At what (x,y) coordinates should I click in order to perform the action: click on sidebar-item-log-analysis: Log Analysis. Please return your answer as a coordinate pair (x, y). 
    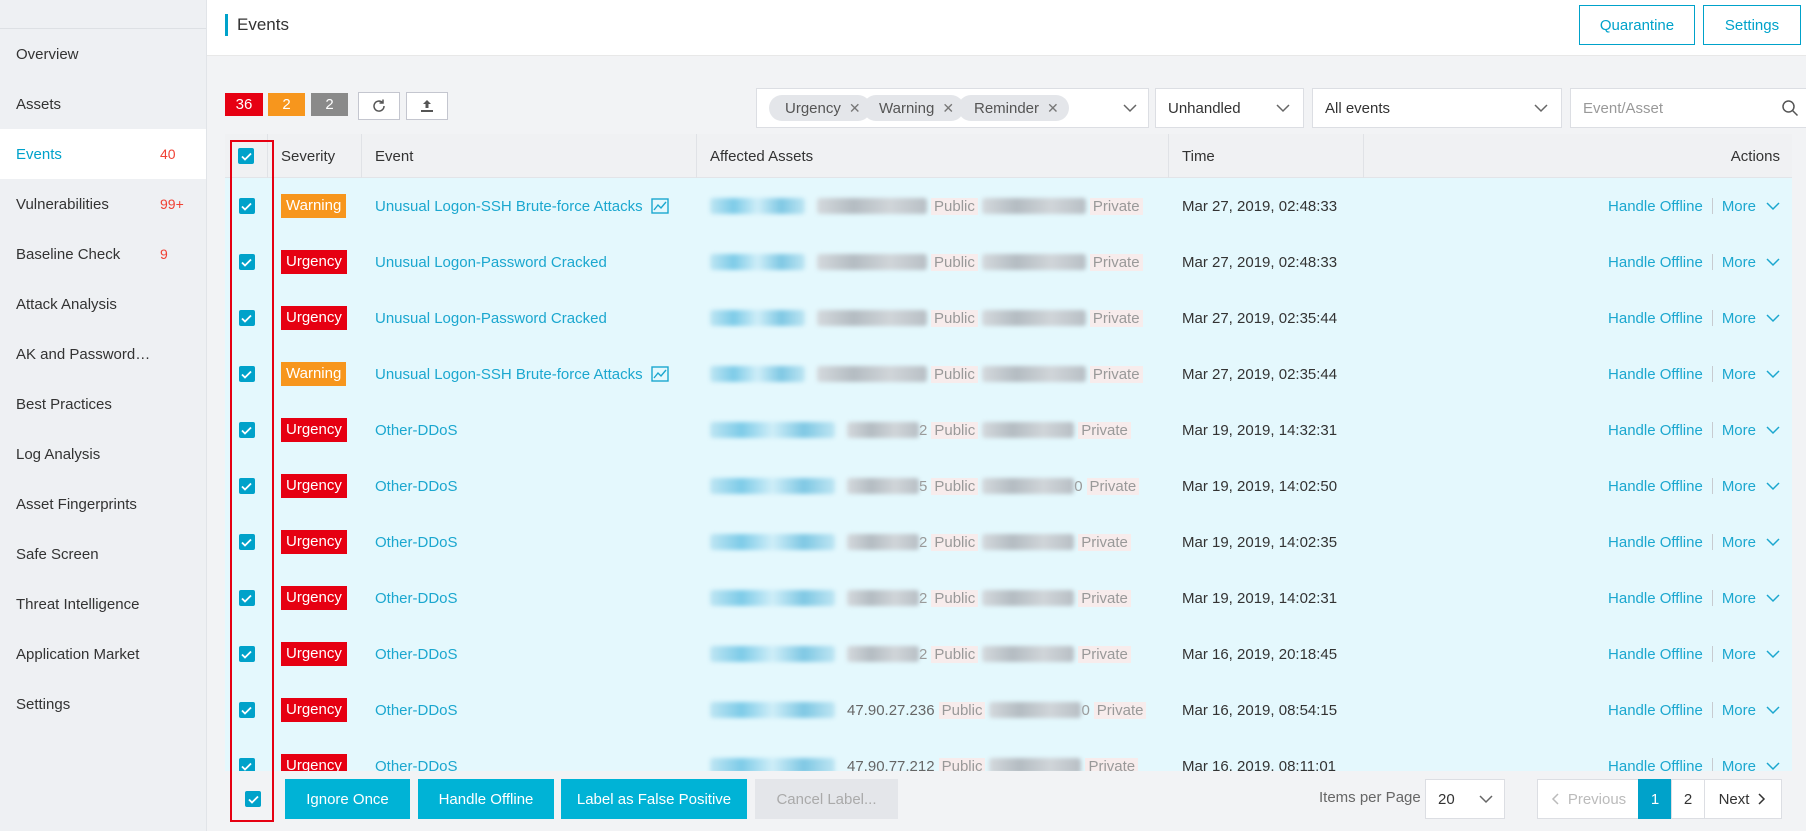
    Looking at the image, I should click on (103, 454).